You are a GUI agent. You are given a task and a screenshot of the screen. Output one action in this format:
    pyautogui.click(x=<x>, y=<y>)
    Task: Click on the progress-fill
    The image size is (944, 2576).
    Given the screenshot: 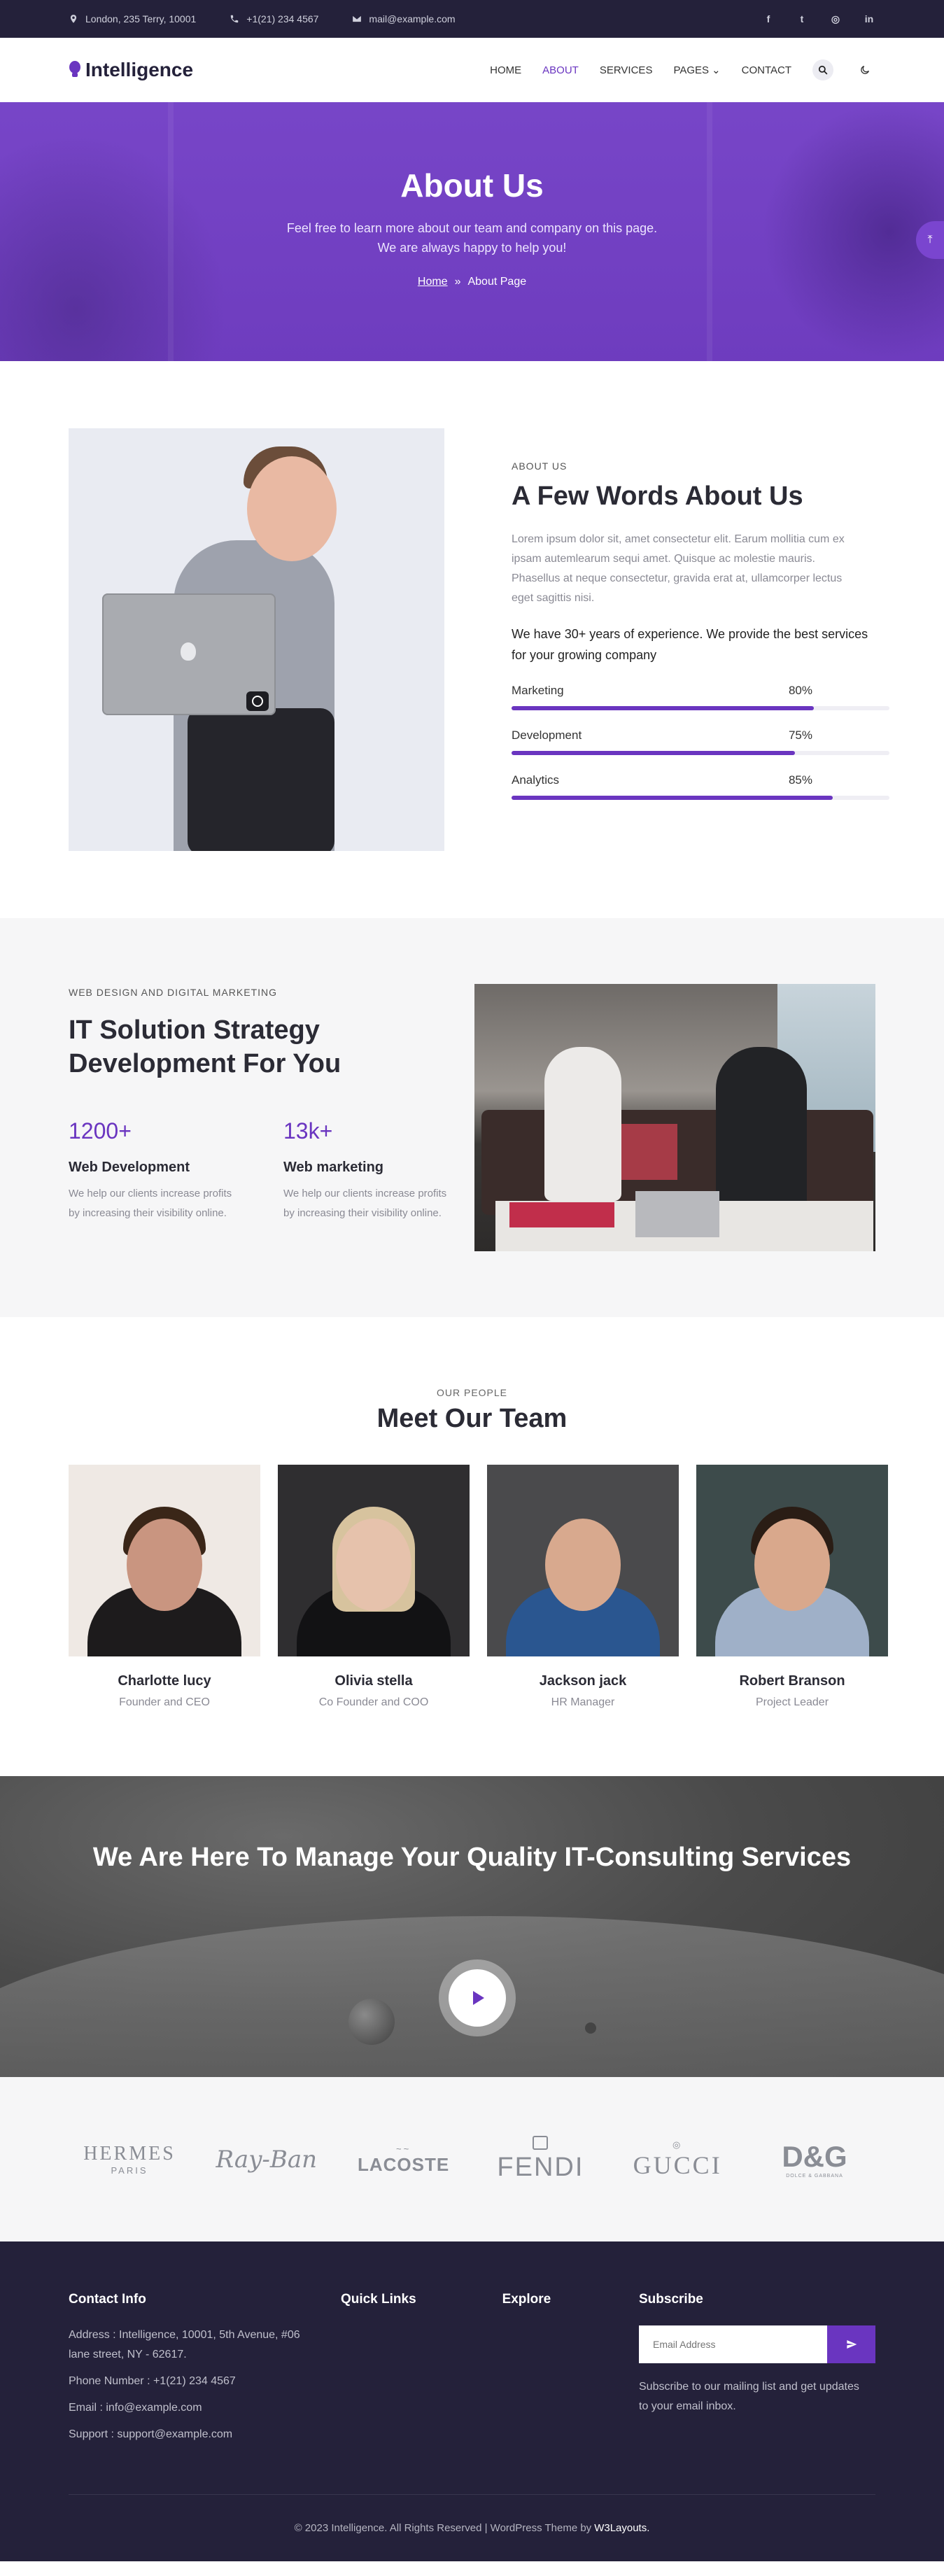 What is the action you would take?
    pyautogui.click(x=672, y=798)
    